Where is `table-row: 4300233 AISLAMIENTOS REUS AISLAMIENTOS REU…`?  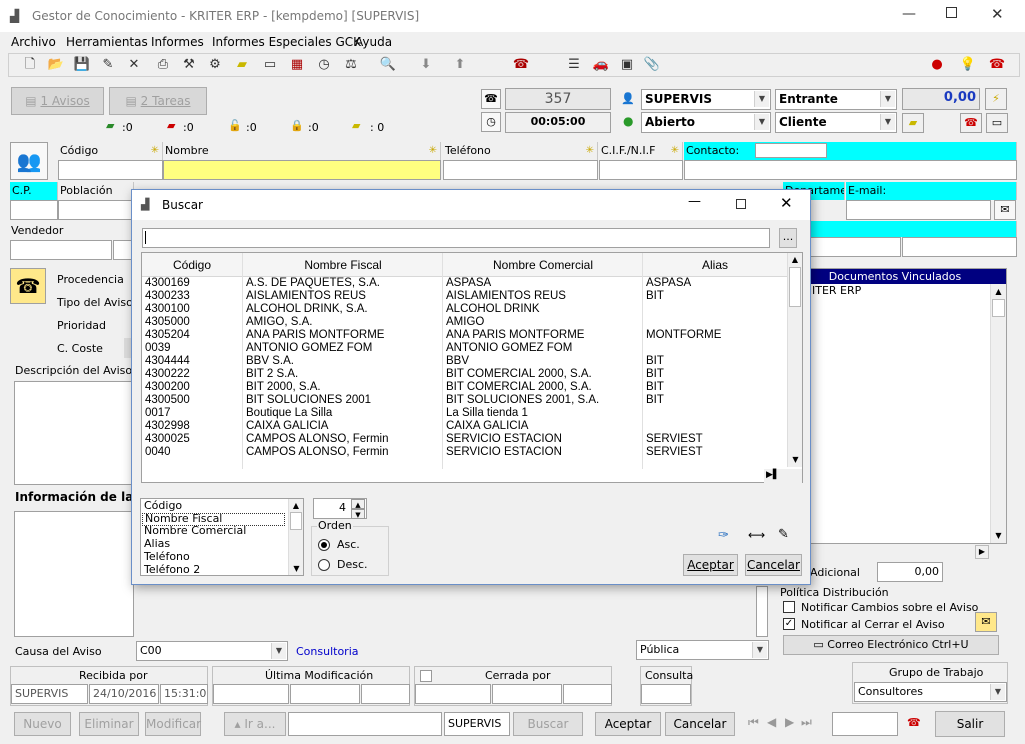
table-row: 4300233 AISLAMIENTOS REUS AISLAMIENTOS REU… is located at coordinates (464, 296).